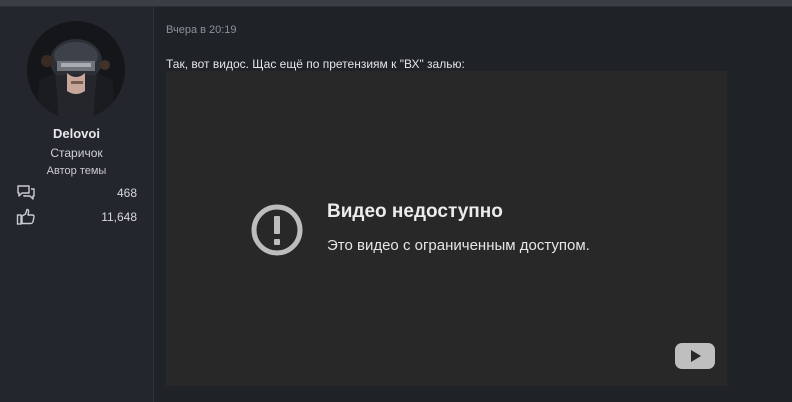 This screenshot has height=402, width=792. Describe the element at coordinates (76, 70) in the screenshot. I see `avatar` at that location.